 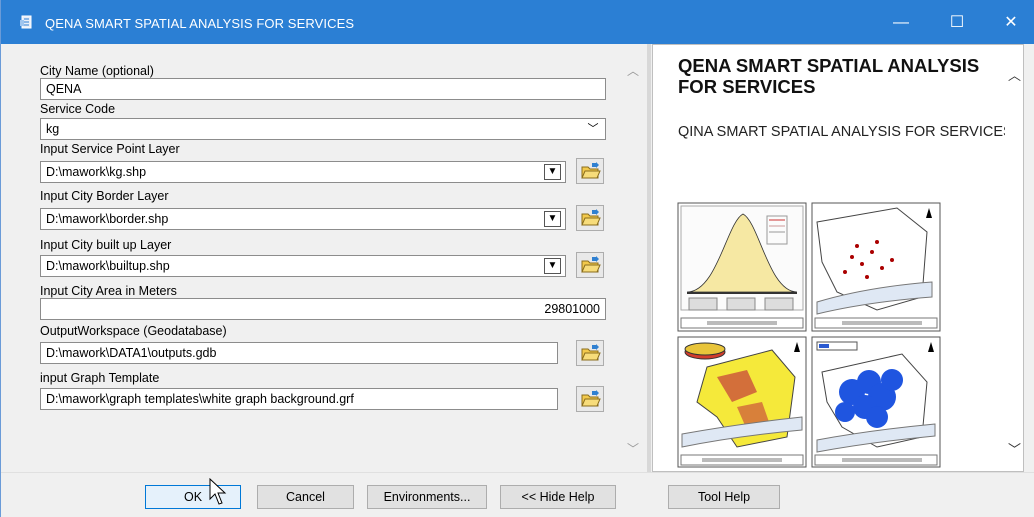 What do you see at coordinates (323, 89) in the screenshot?
I see `city-name-input: QENA` at bounding box center [323, 89].